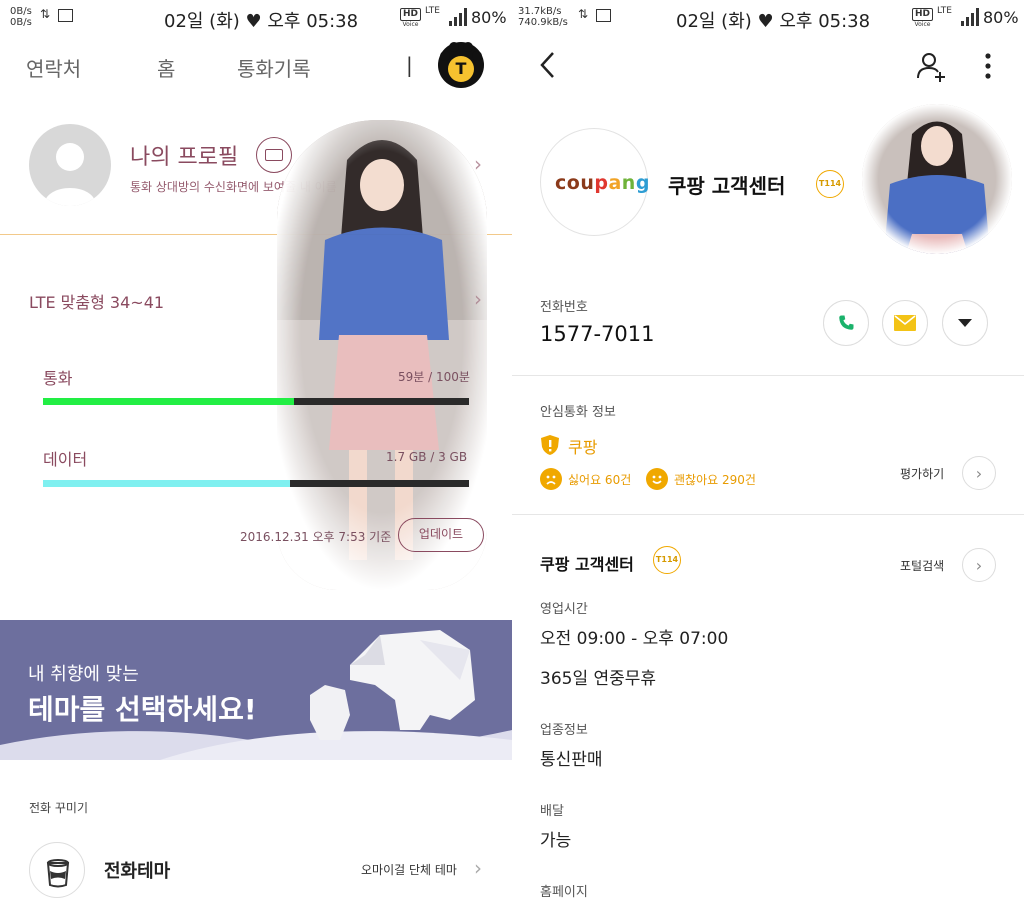 Image resolution: width=1024 pixels, height=911 pixels. What do you see at coordinates (53, 67) in the screenshot?
I see `tab-contacts: 연락처` at bounding box center [53, 67].